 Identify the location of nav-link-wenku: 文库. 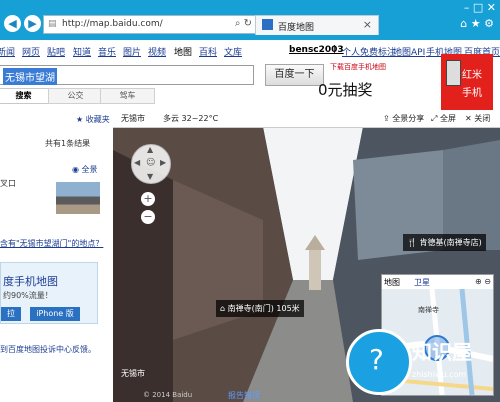
(233, 51).